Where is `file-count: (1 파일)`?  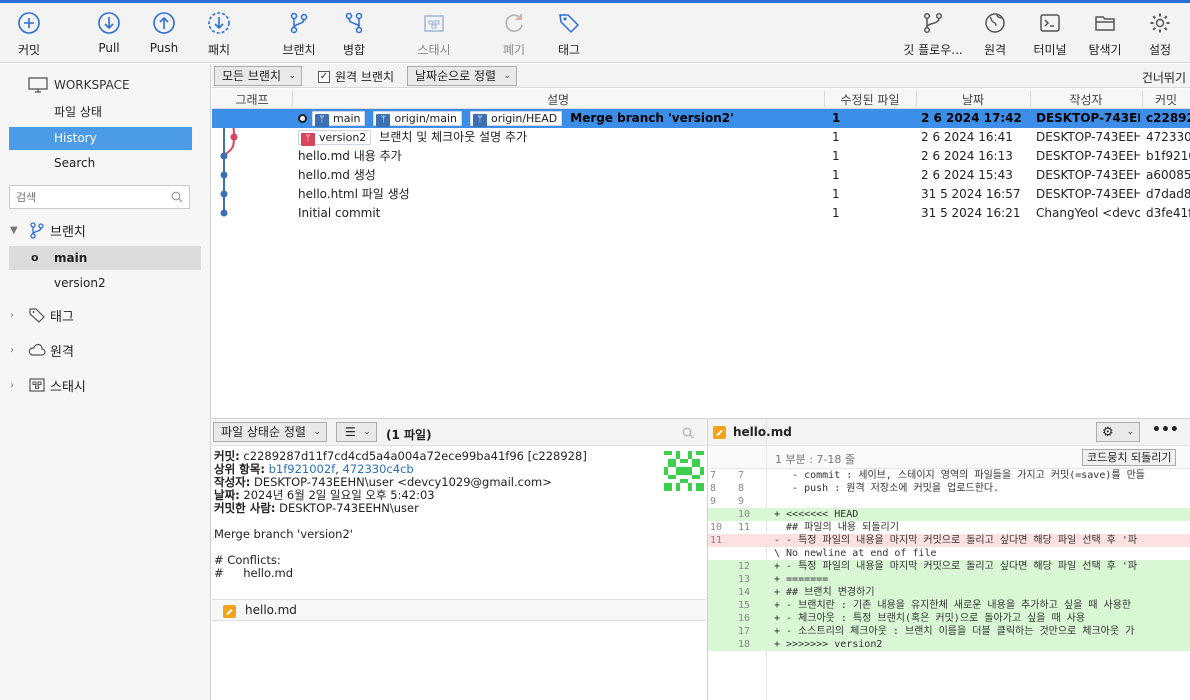
file-count: (1 파일) is located at coordinates (409, 435).